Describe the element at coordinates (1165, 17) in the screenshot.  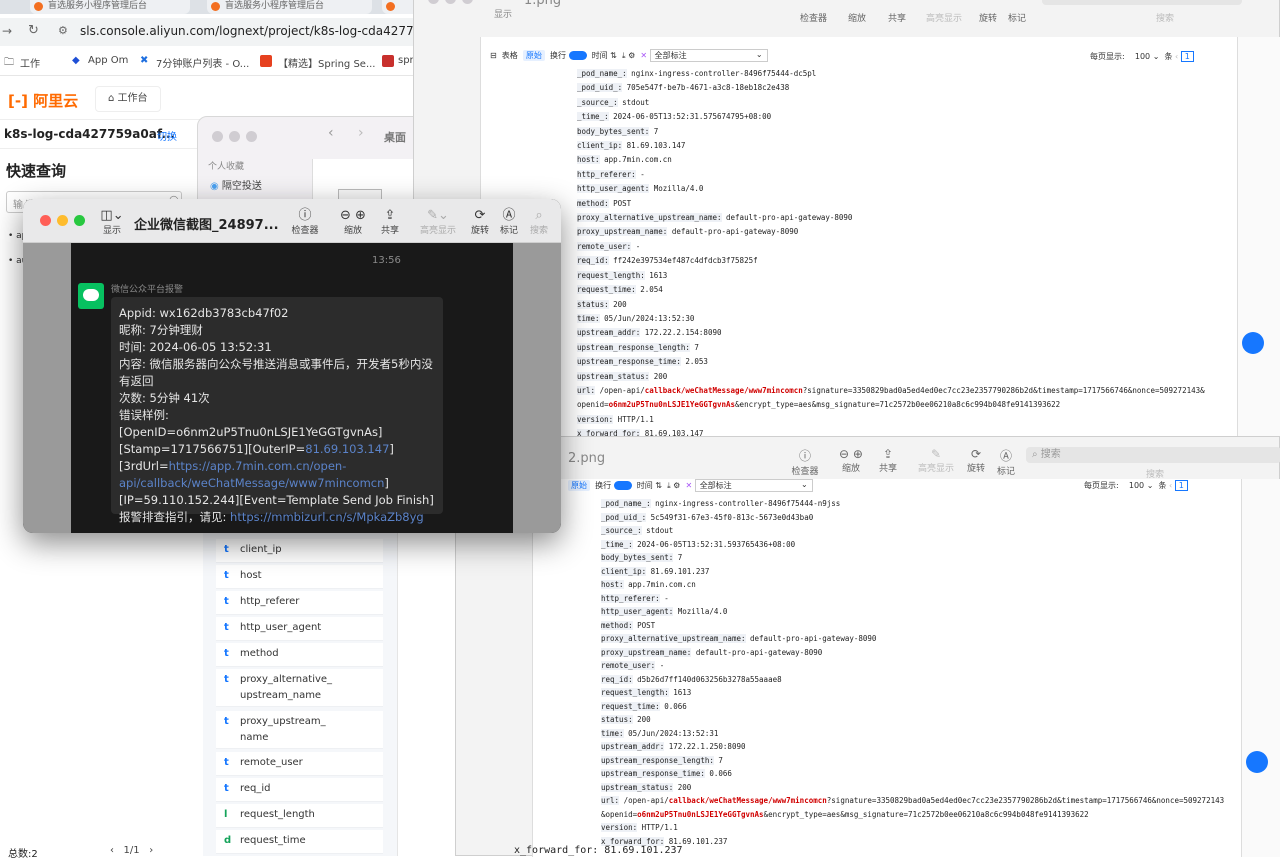
I see `search-button: 搜索` at that location.